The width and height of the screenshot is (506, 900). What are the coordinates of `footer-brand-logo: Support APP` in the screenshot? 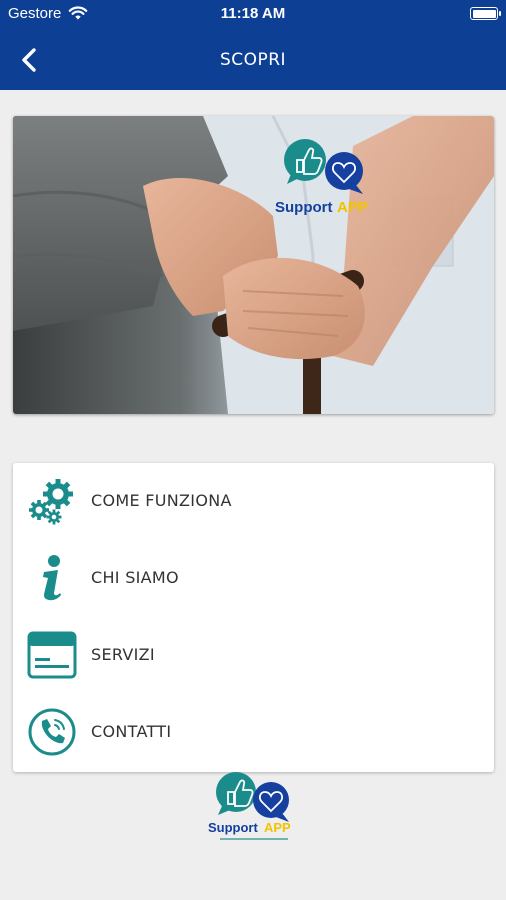 It's located at (249, 806).